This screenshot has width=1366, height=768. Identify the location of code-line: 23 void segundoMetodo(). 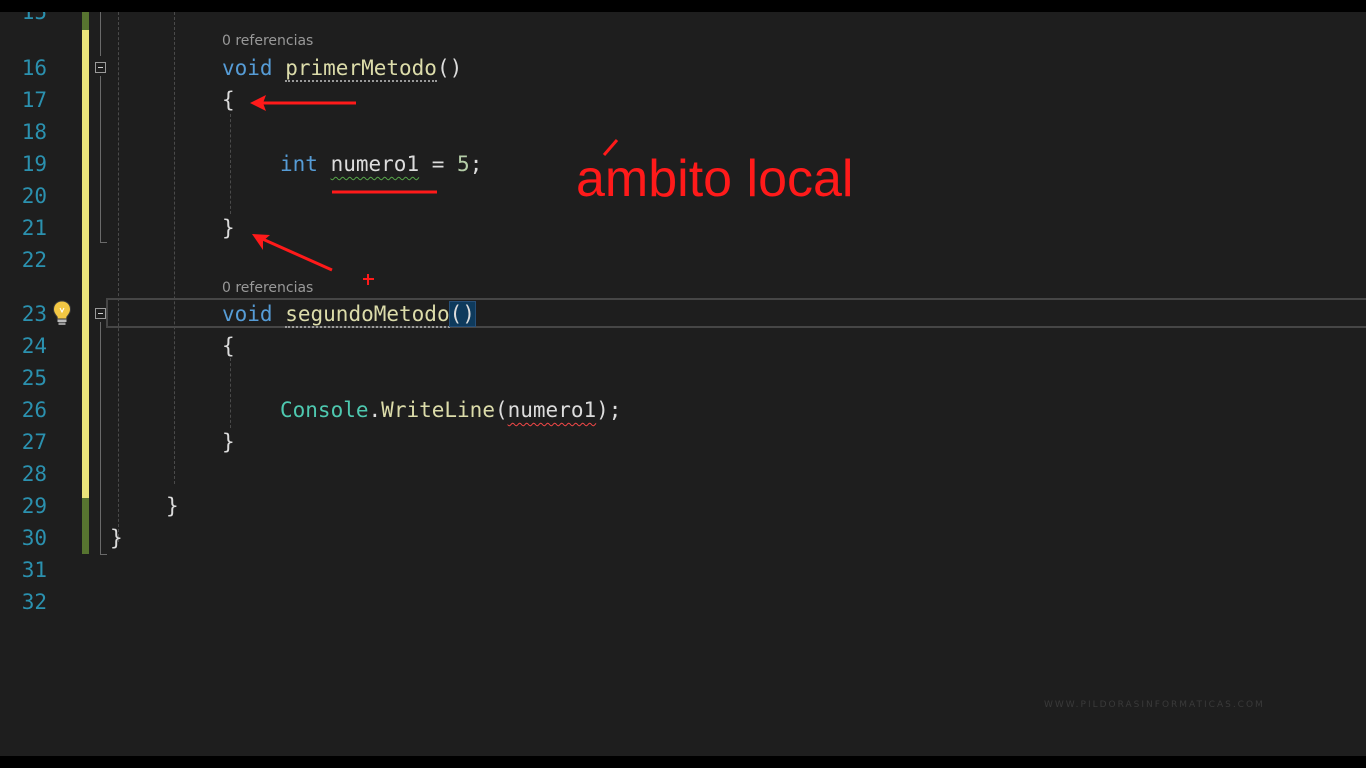
(683, 314).